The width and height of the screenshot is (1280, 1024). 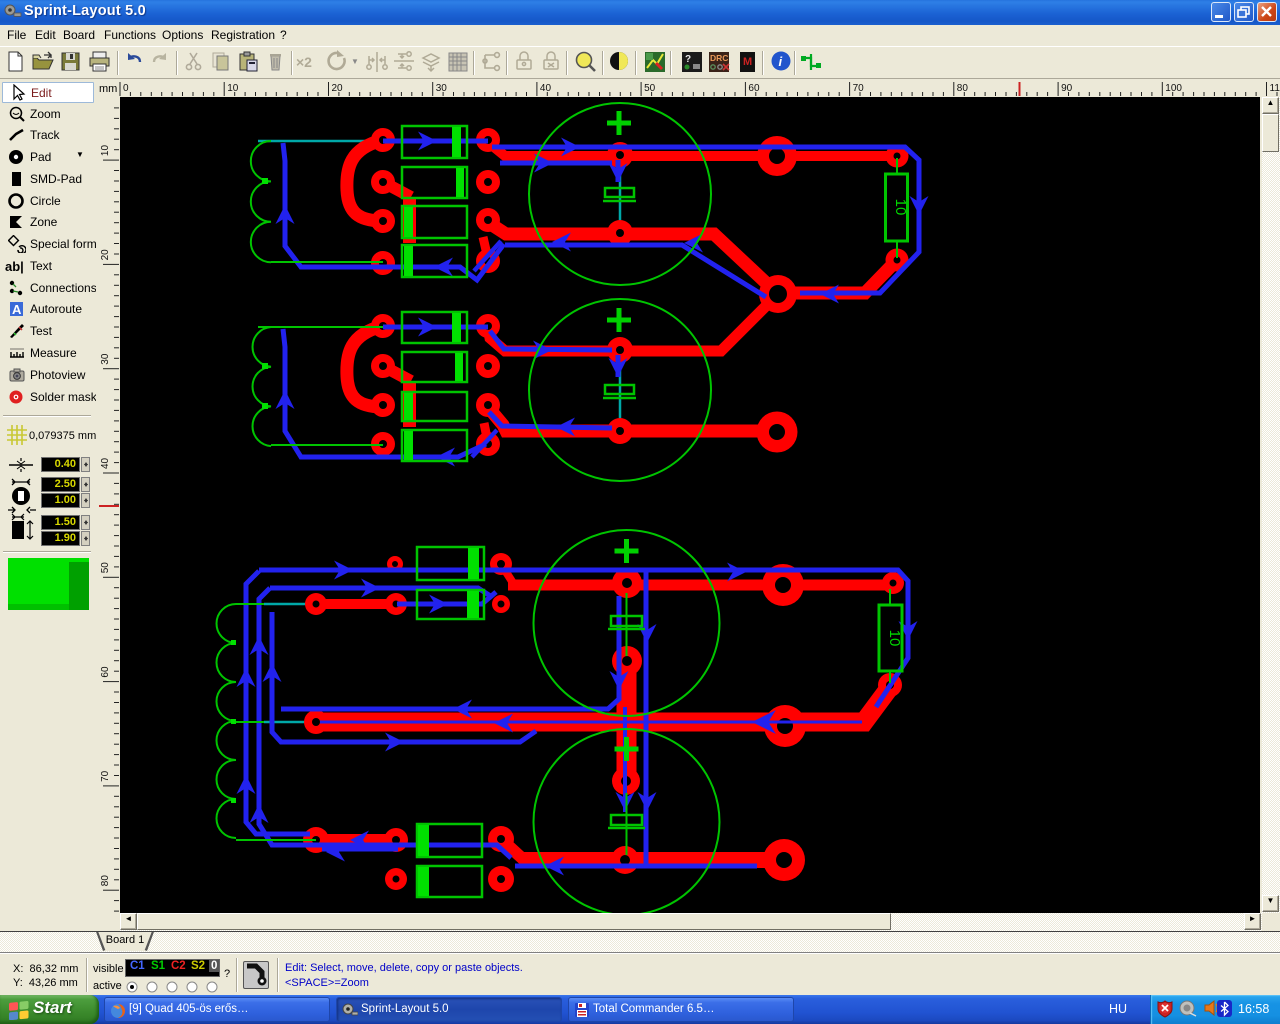 I want to click on svg-text: DRC, so click(x=719, y=58).